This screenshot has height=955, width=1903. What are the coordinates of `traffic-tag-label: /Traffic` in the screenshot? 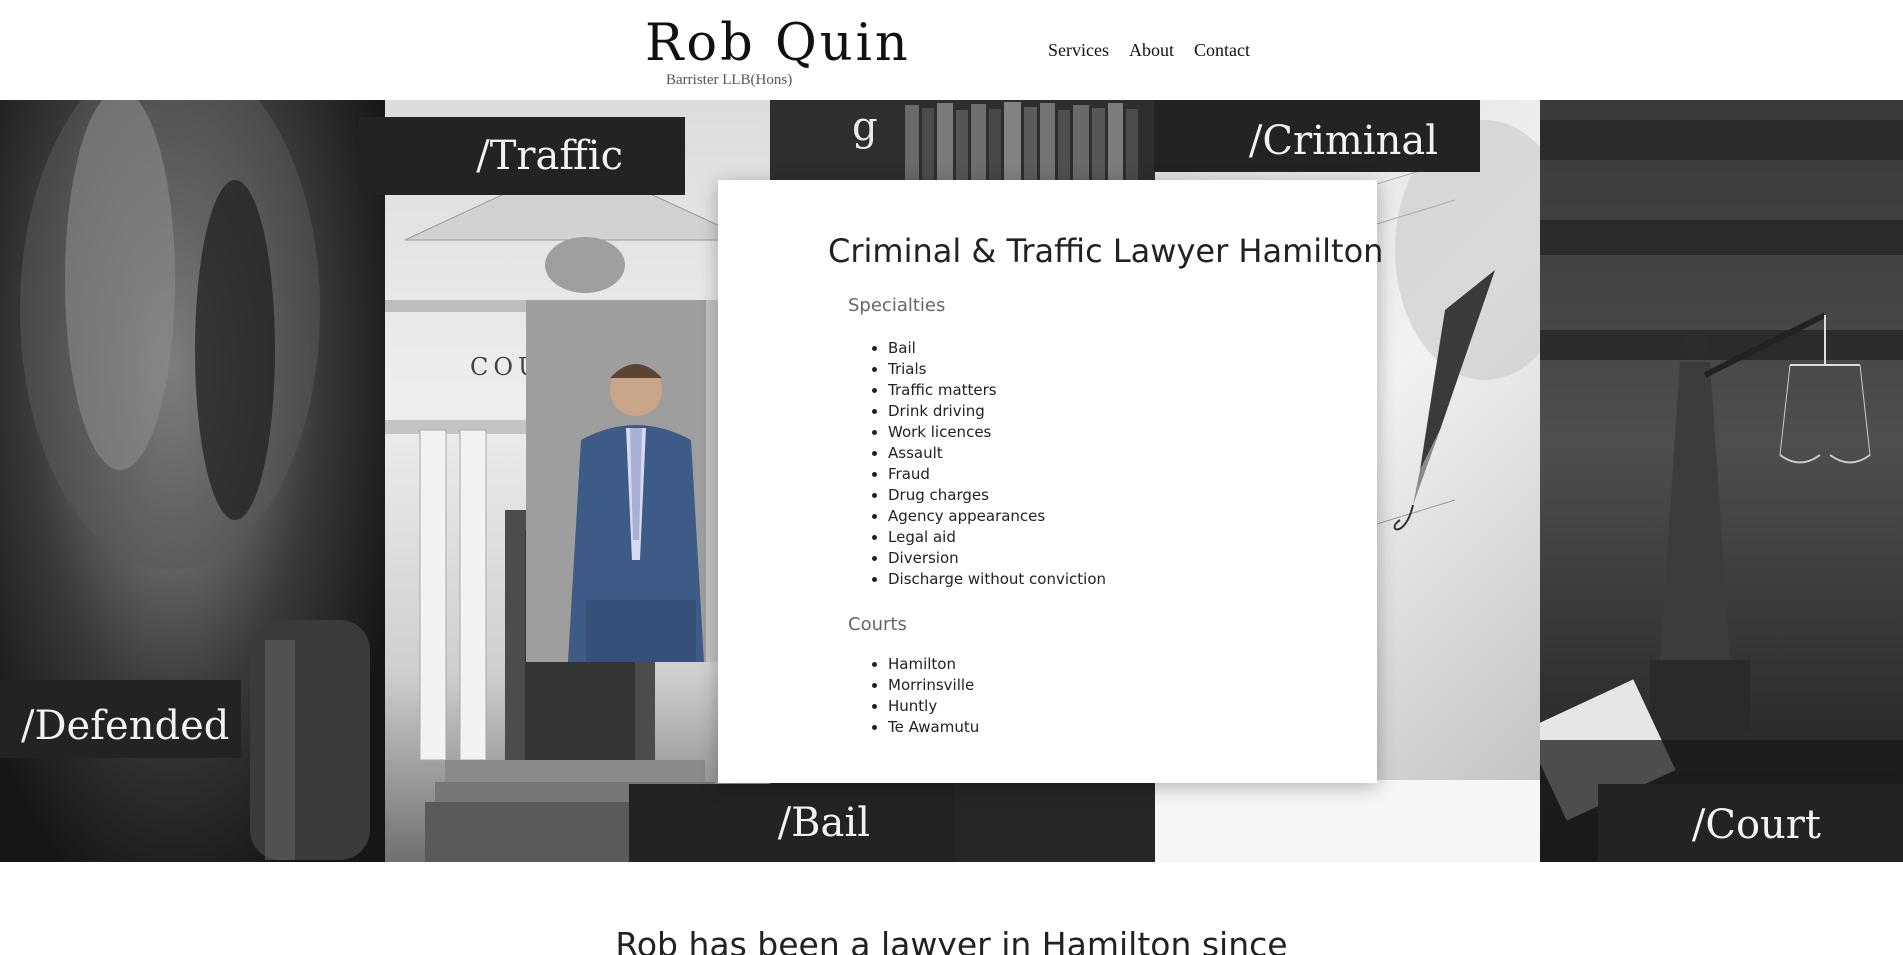 It's located at (549, 156).